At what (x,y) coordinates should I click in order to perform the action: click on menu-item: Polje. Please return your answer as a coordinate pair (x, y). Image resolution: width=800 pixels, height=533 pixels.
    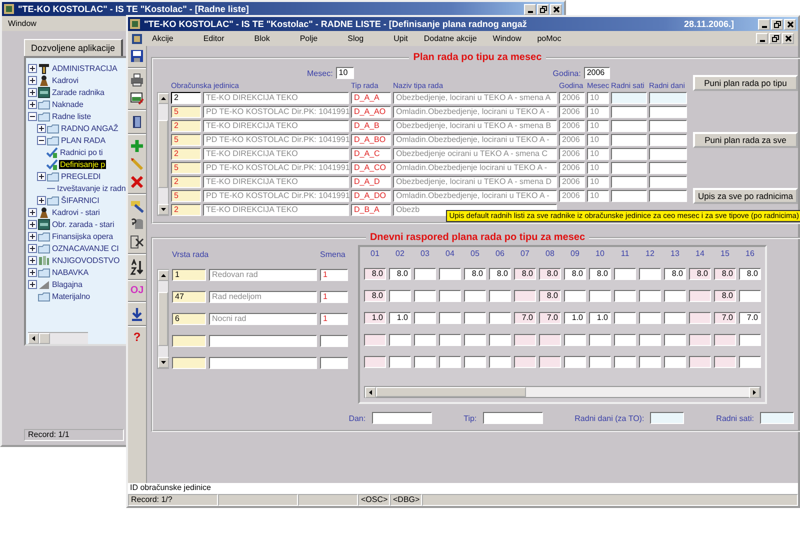
    Looking at the image, I should click on (309, 38).